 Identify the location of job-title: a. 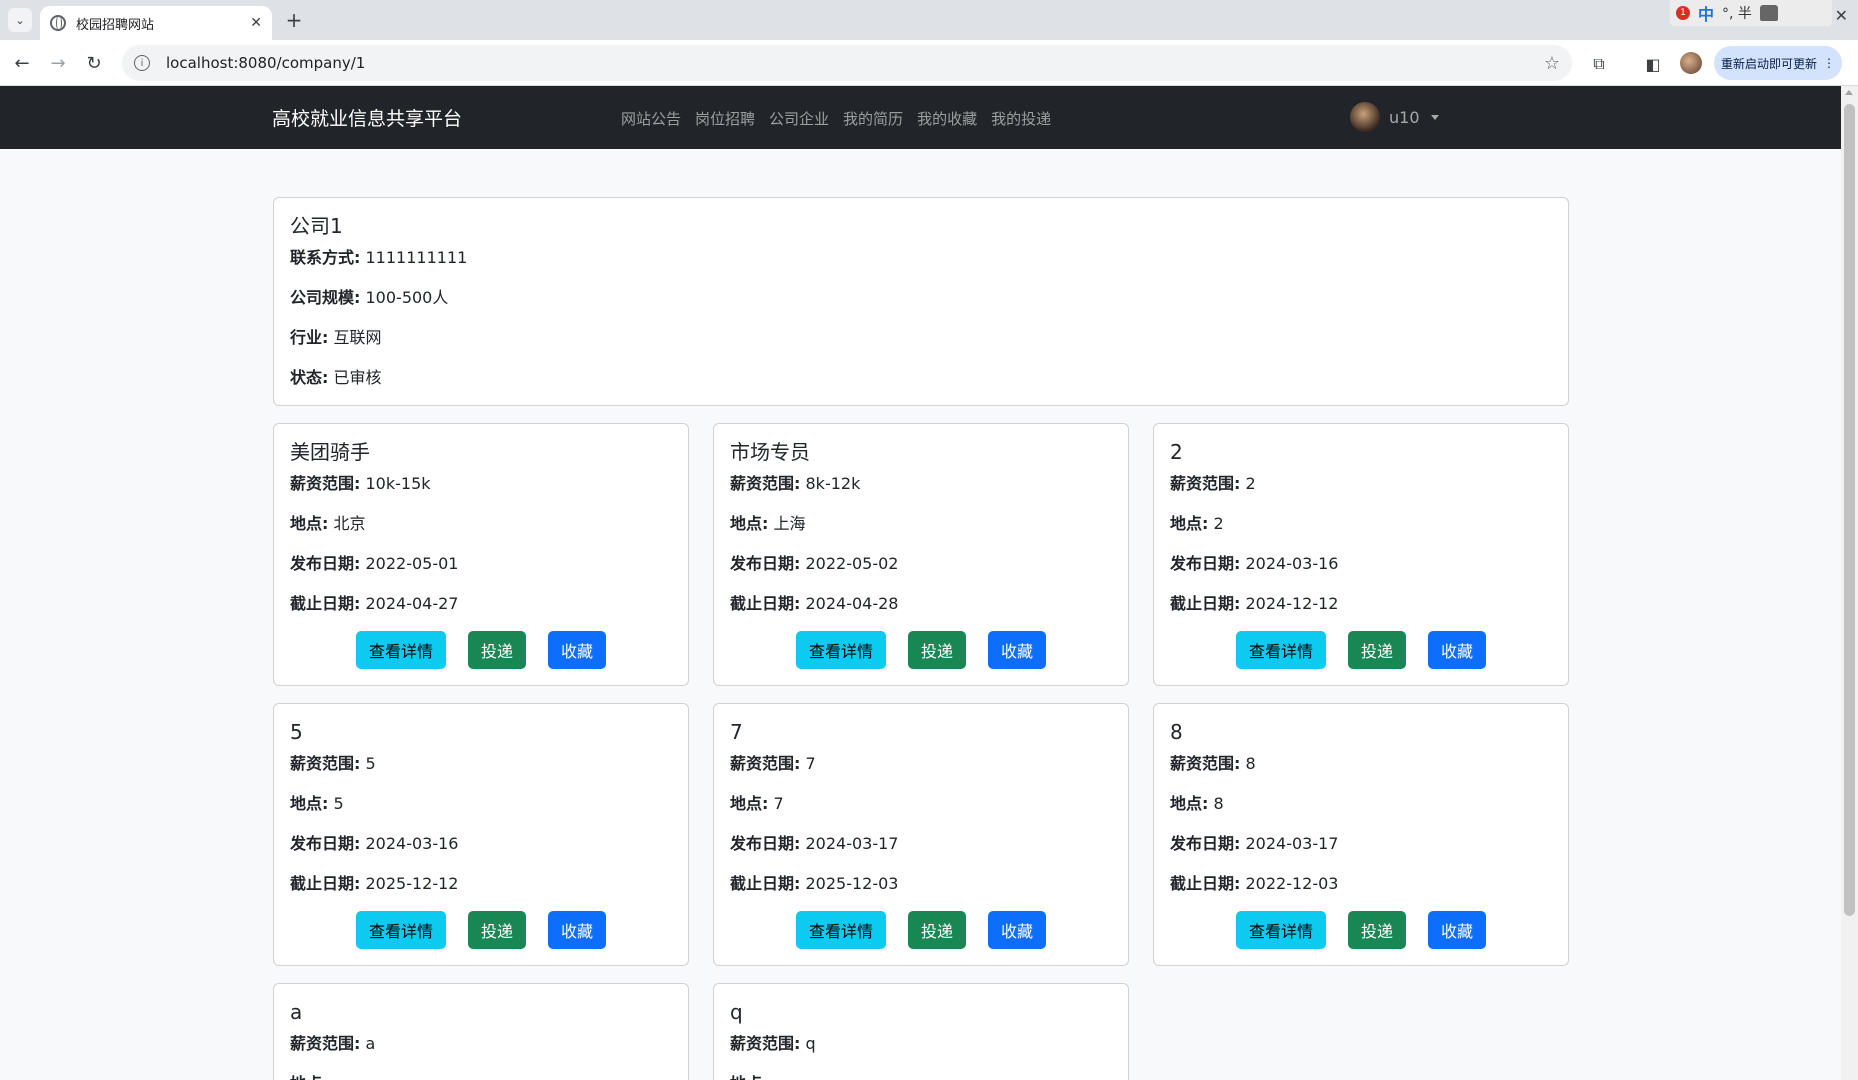
(296, 1012).